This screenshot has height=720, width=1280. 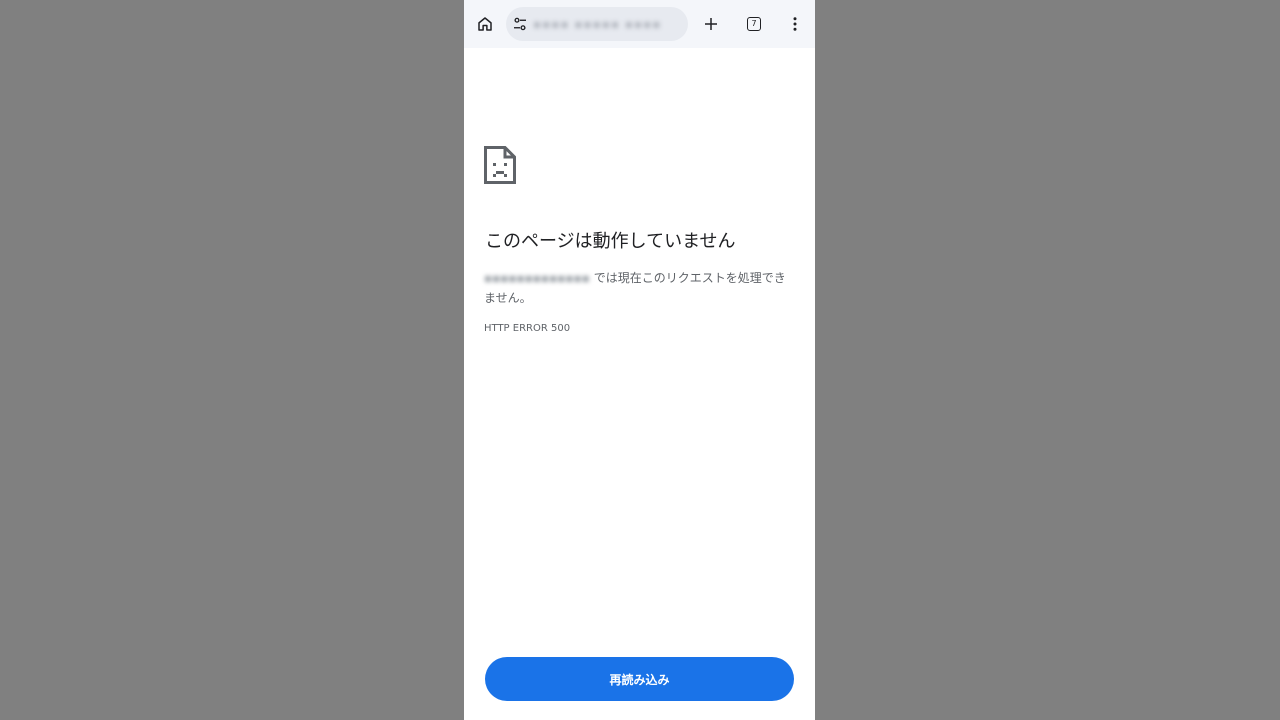 I want to click on new-tab-button, so click(x=711, y=24).